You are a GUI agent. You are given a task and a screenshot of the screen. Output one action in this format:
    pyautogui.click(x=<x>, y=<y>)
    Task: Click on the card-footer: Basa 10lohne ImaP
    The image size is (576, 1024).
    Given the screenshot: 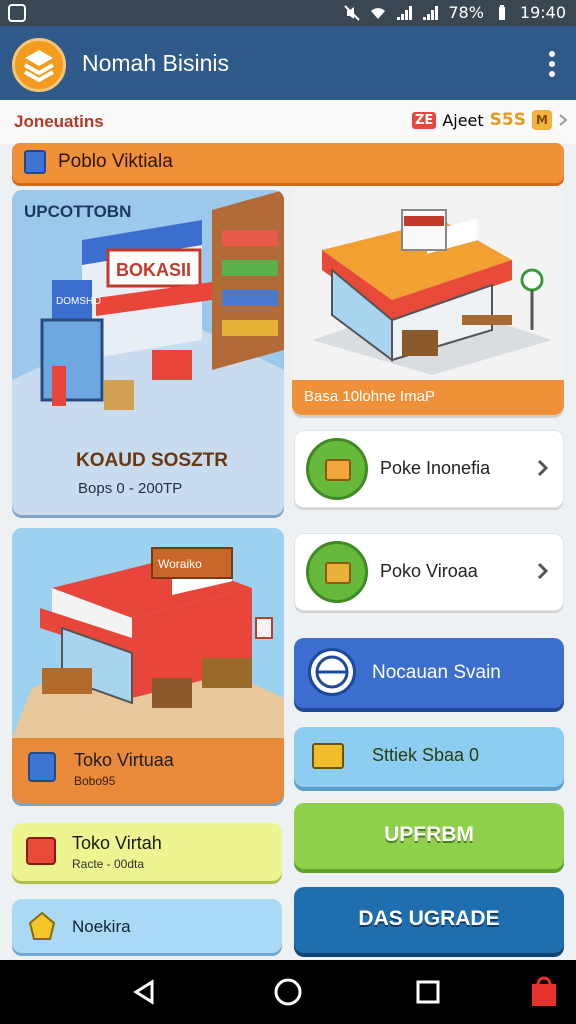 What is the action you would take?
    pyautogui.click(x=428, y=397)
    